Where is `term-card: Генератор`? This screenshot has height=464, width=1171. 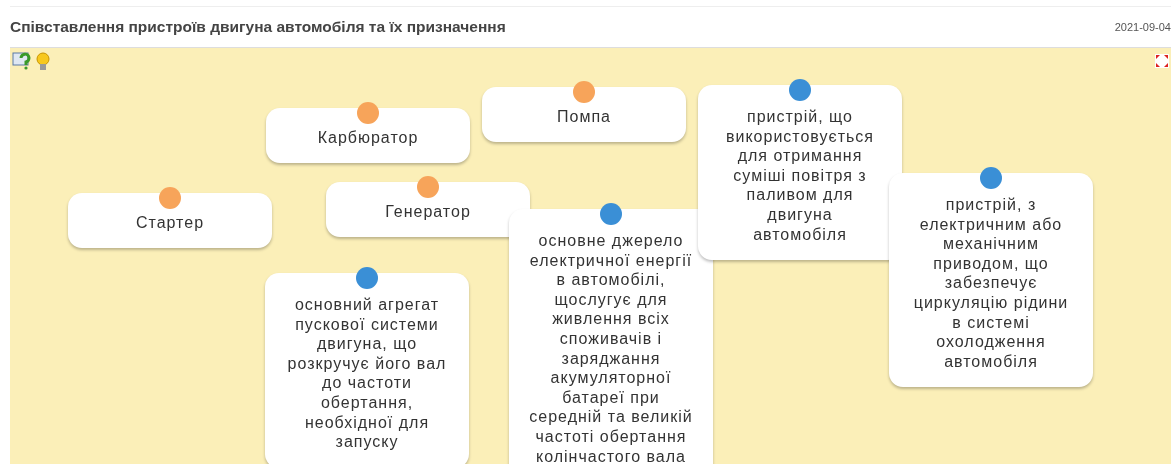 term-card: Генератор is located at coordinates (428, 209).